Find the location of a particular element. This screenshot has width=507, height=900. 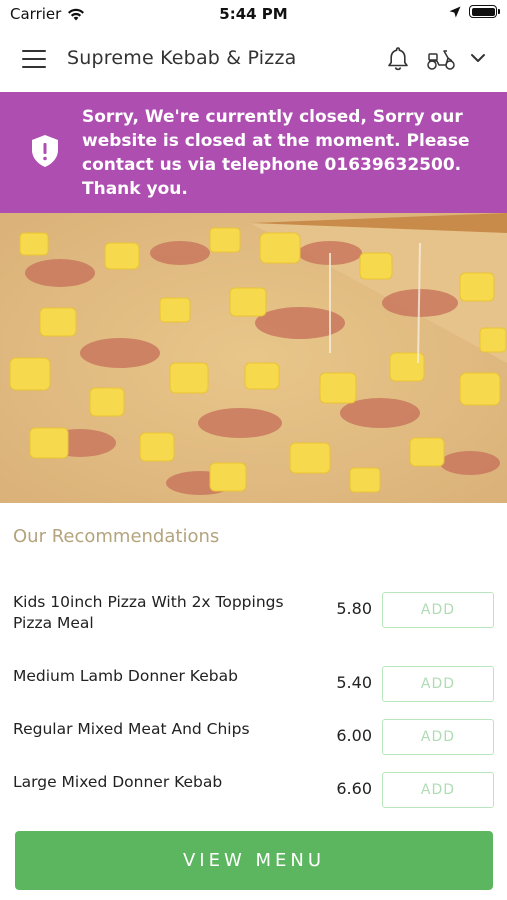

status-bar: Carrier 5:44 PM is located at coordinates (253, 14).